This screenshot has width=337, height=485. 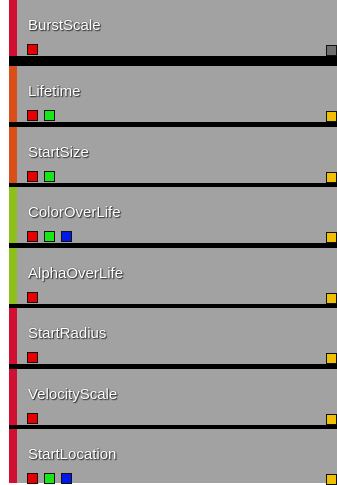 I want to click on parameter-row-start-size: StartSize, so click(x=173, y=155).